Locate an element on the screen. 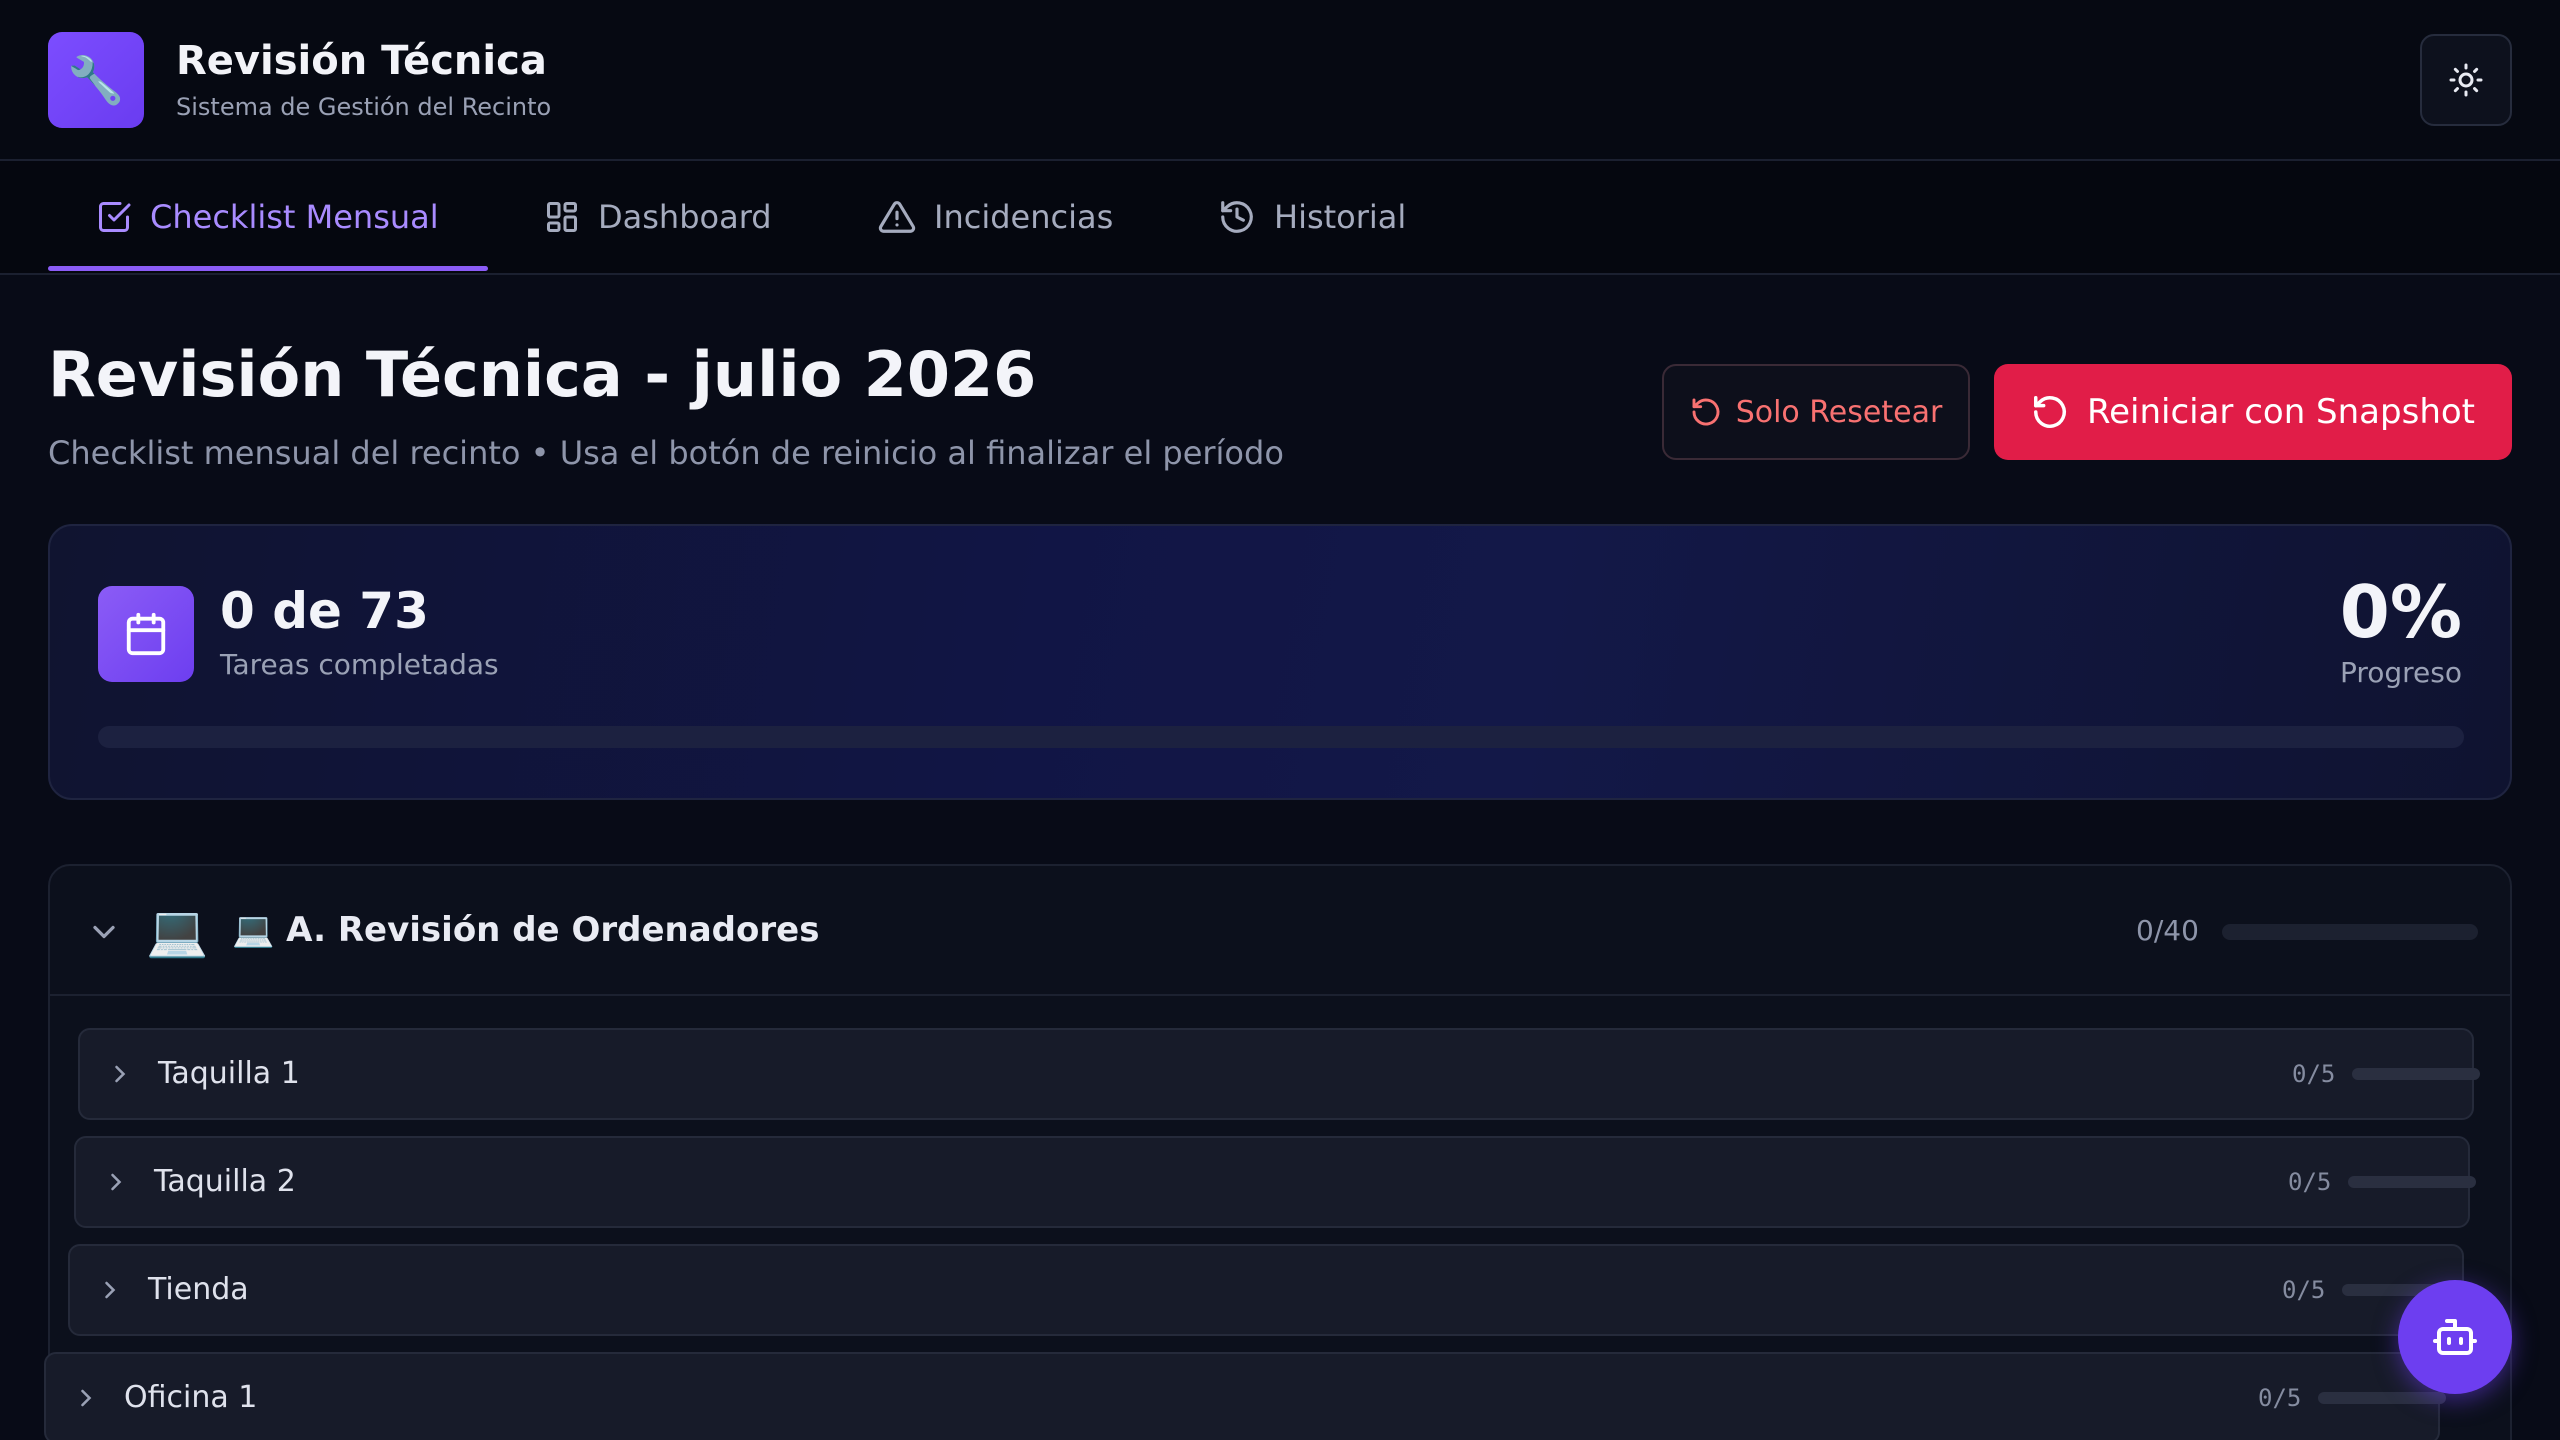 The image size is (2560, 1440). list-item-oficina-1: Oficina 1 0/5 is located at coordinates (1245, 1396).